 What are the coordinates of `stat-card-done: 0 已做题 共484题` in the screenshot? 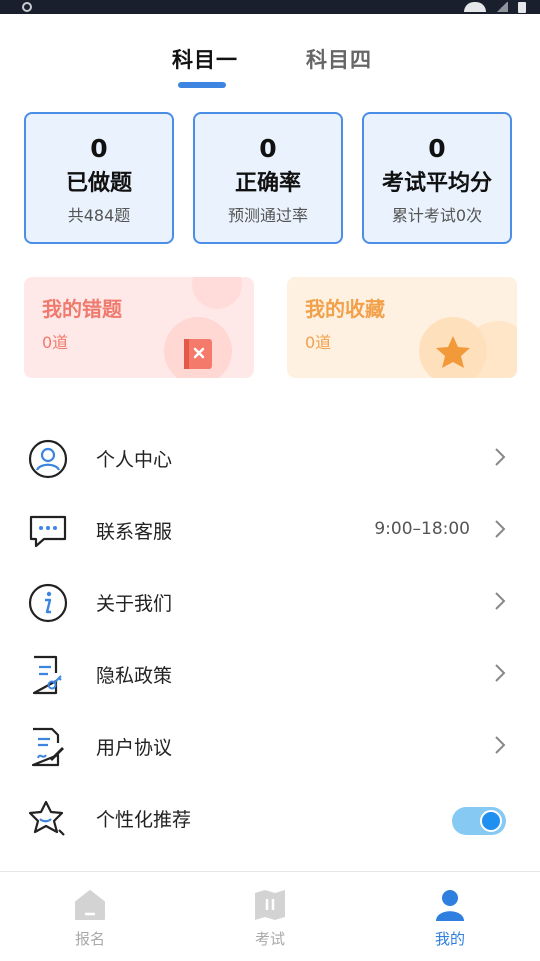 It's located at (99, 178).